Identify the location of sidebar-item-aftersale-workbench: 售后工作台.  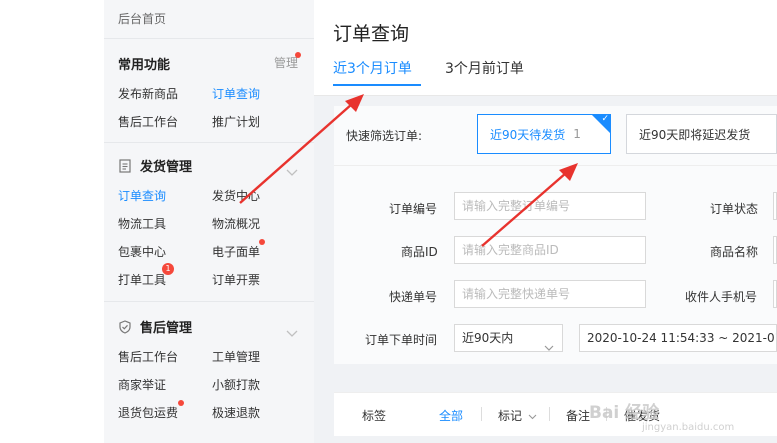
(148, 356).